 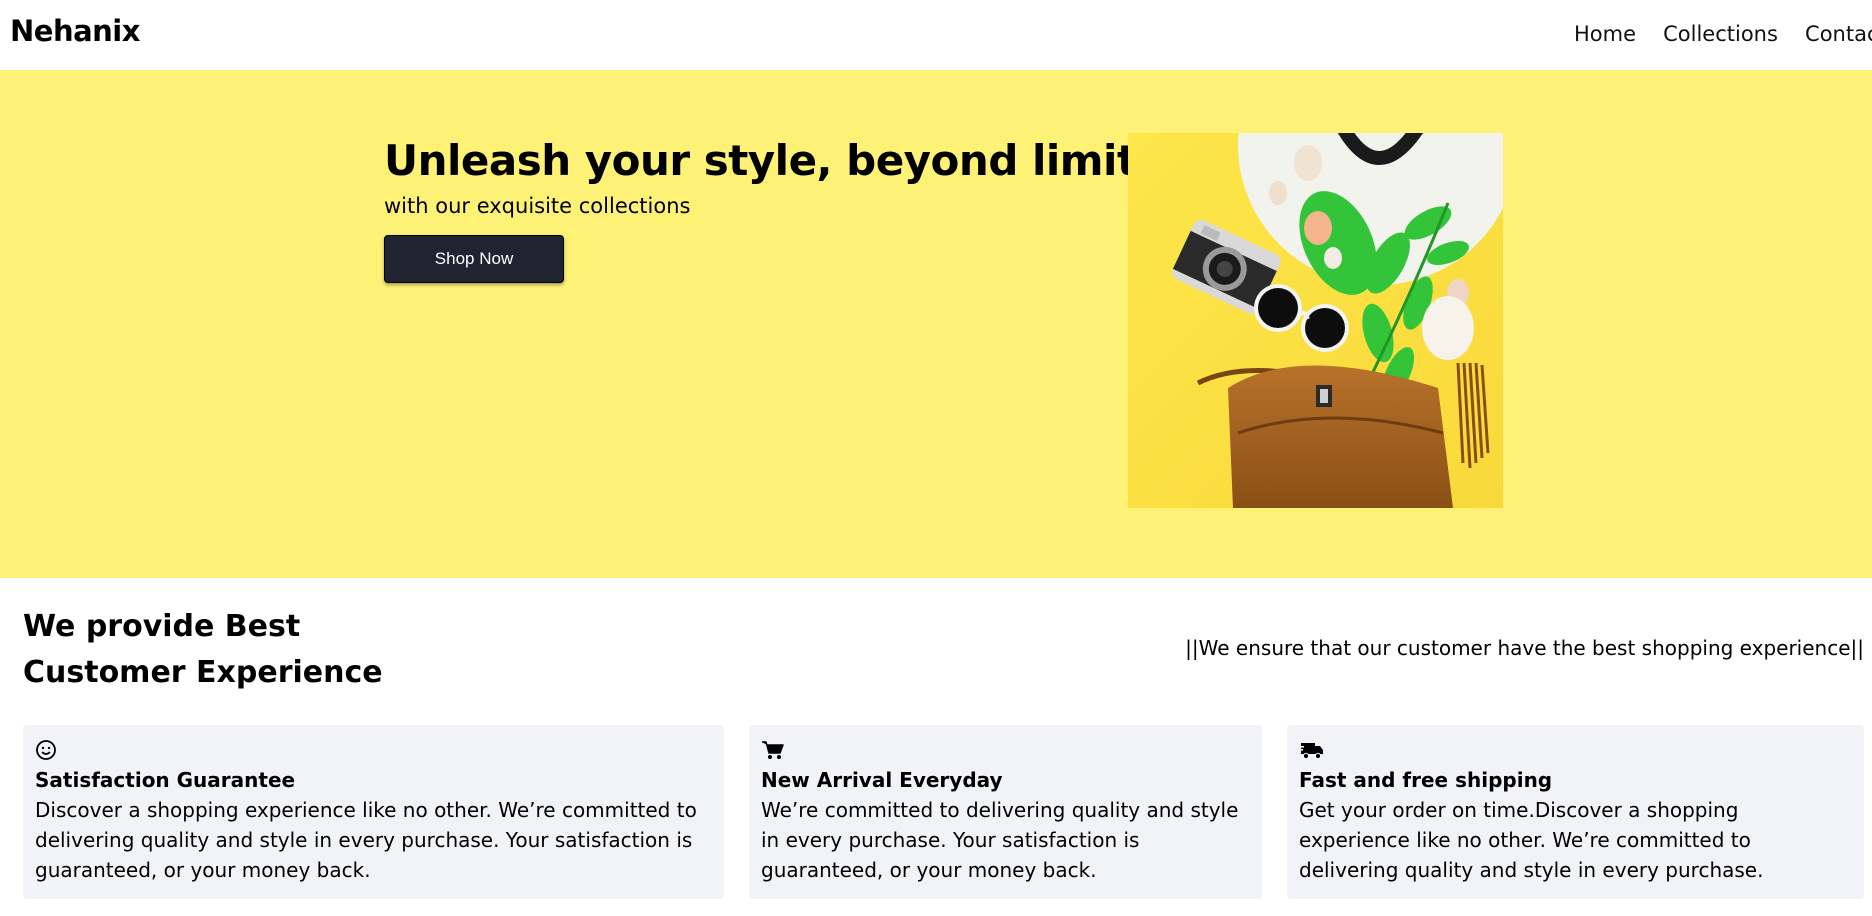 I want to click on nav-link-collections: Collections, so click(x=1720, y=34).